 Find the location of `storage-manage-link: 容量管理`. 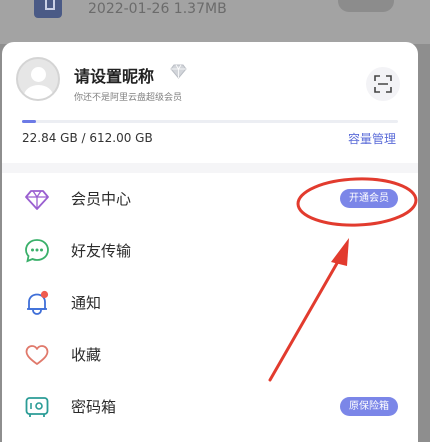

storage-manage-link: 容量管理 is located at coordinates (372, 138).